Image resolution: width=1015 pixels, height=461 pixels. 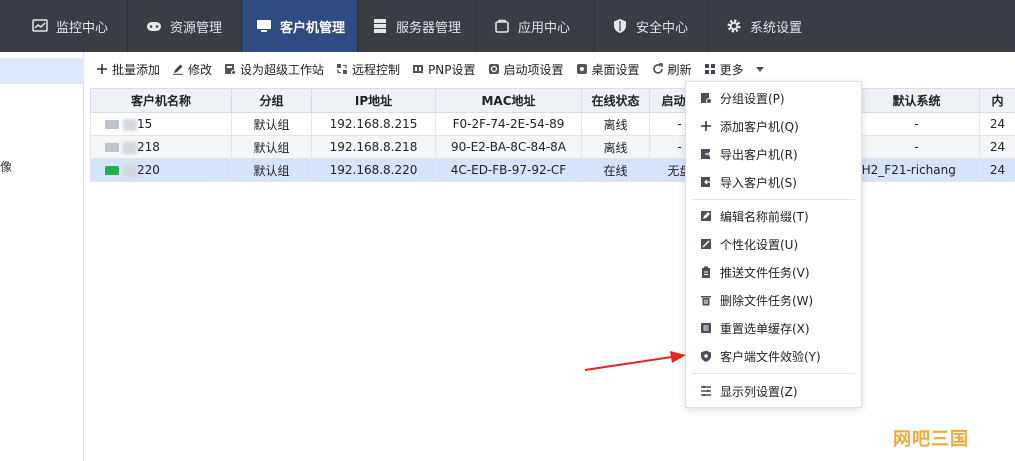 What do you see at coordinates (373, 100) in the screenshot?
I see `column-header-ip: IP地址` at bounding box center [373, 100].